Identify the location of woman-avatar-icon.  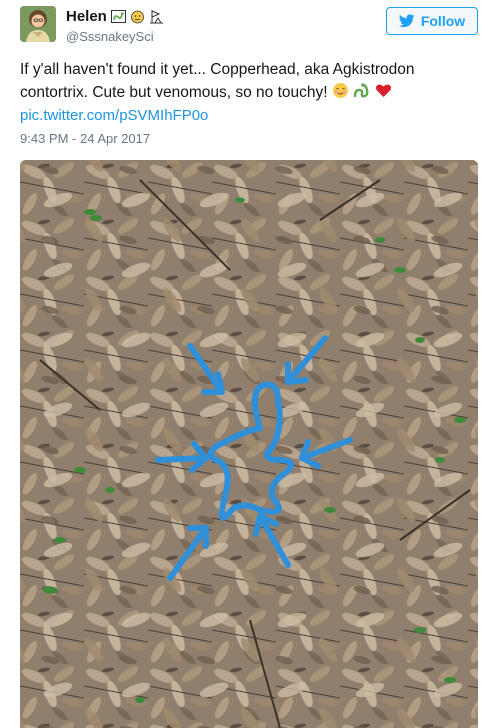
(38, 24).